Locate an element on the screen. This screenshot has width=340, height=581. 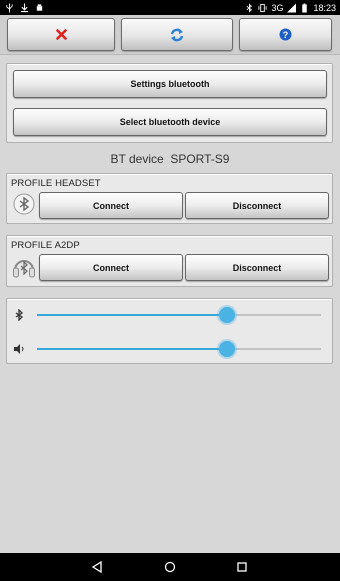
signal-icon is located at coordinates (292, 7).